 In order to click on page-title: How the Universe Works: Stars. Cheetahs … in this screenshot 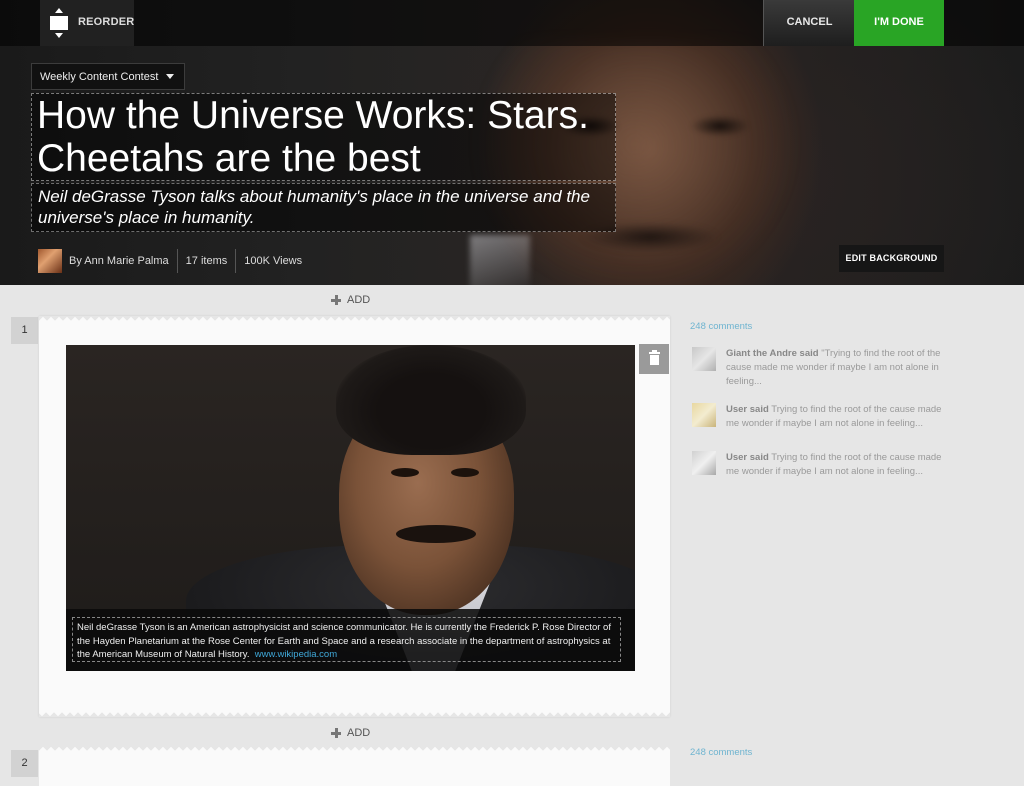, I will do `click(313, 137)`.